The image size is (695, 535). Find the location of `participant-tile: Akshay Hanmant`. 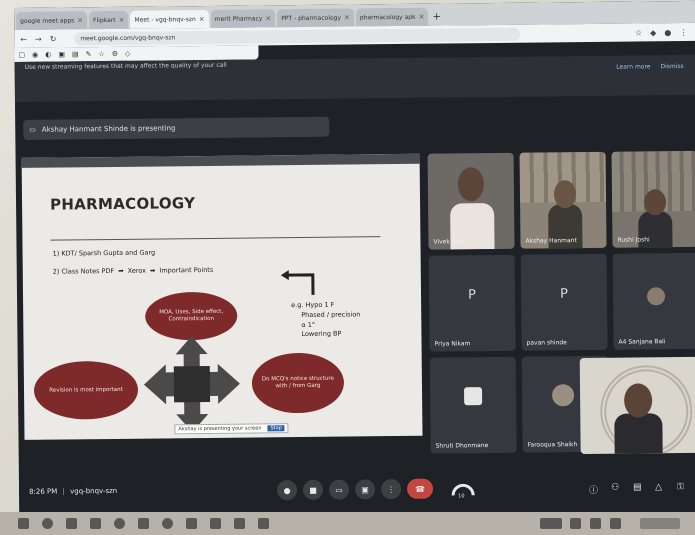

participant-tile: Akshay Hanmant is located at coordinates (563, 200).